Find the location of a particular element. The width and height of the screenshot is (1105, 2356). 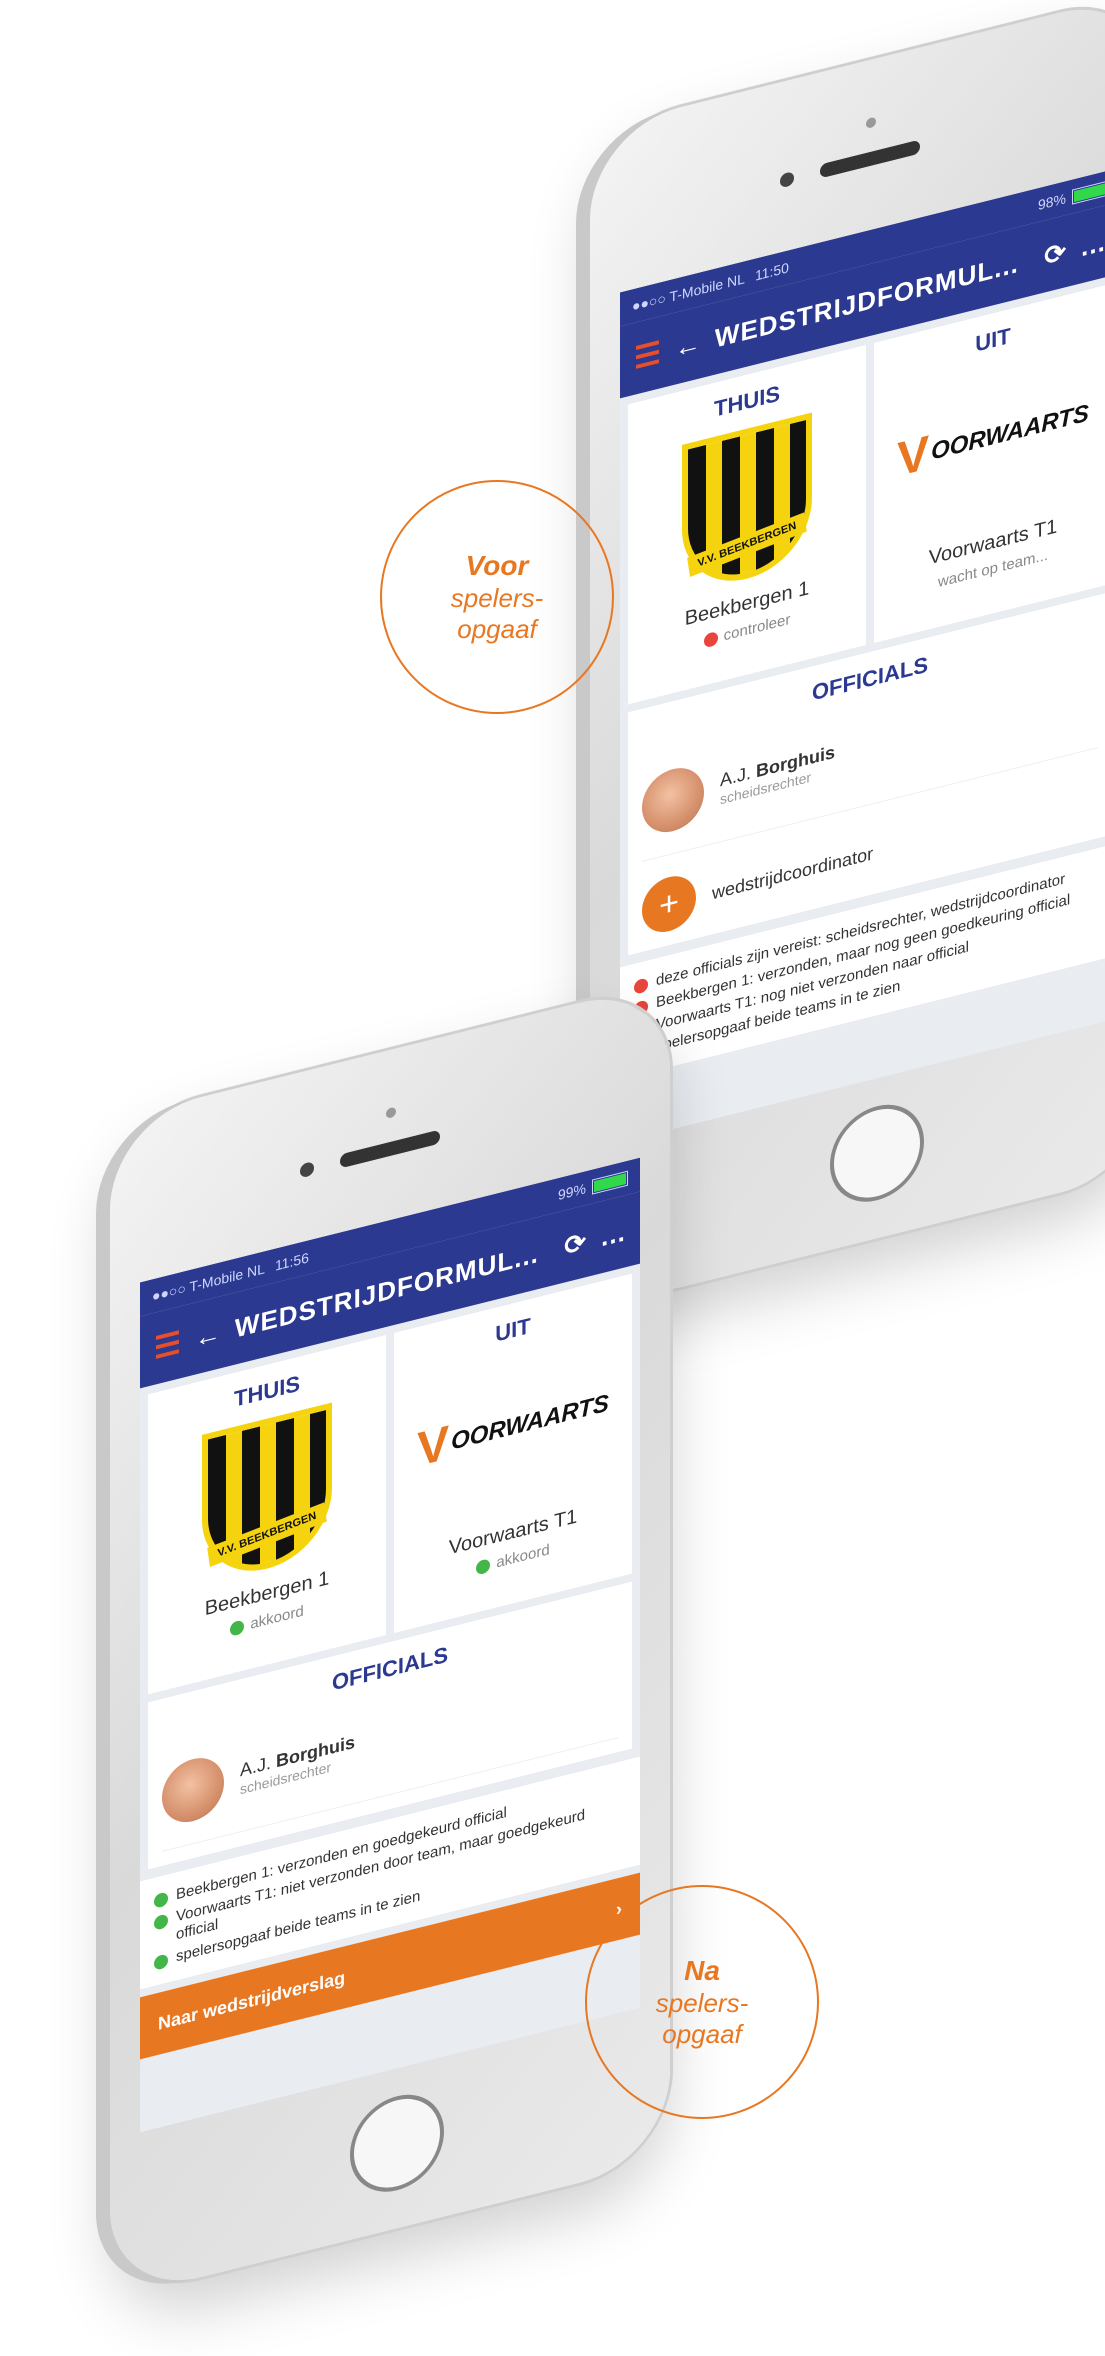

battery-percent: 98% is located at coordinates (1051, 202).